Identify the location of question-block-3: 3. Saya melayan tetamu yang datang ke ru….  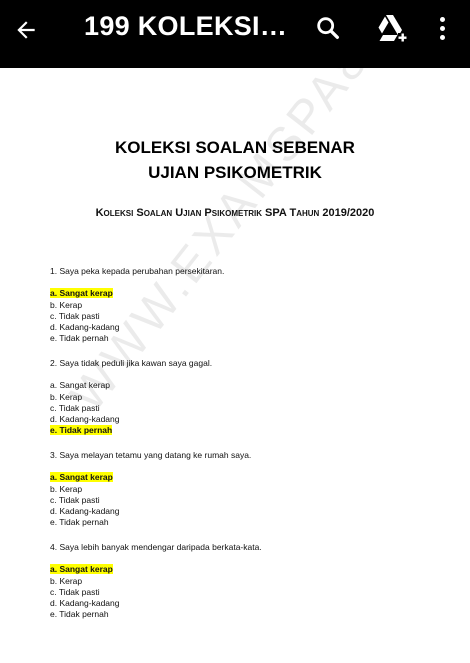
(150, 489).